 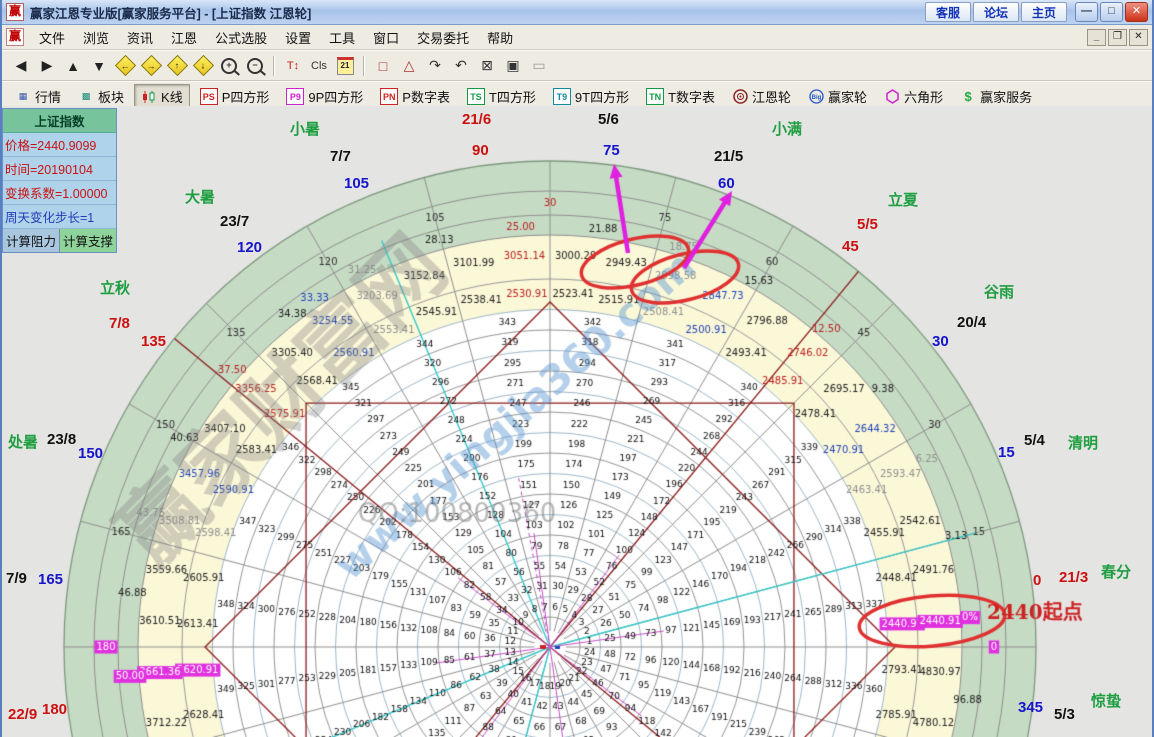 What do you see at coordinates (1106, 701) in the screenshot?
I see `wheel-label-惊蛰: 惊蛰` at bounding box center [1106, 701].